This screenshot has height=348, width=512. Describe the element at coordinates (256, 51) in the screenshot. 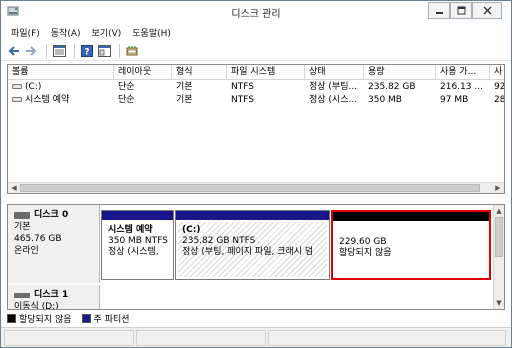

I see `toolbar: ?` at that location.